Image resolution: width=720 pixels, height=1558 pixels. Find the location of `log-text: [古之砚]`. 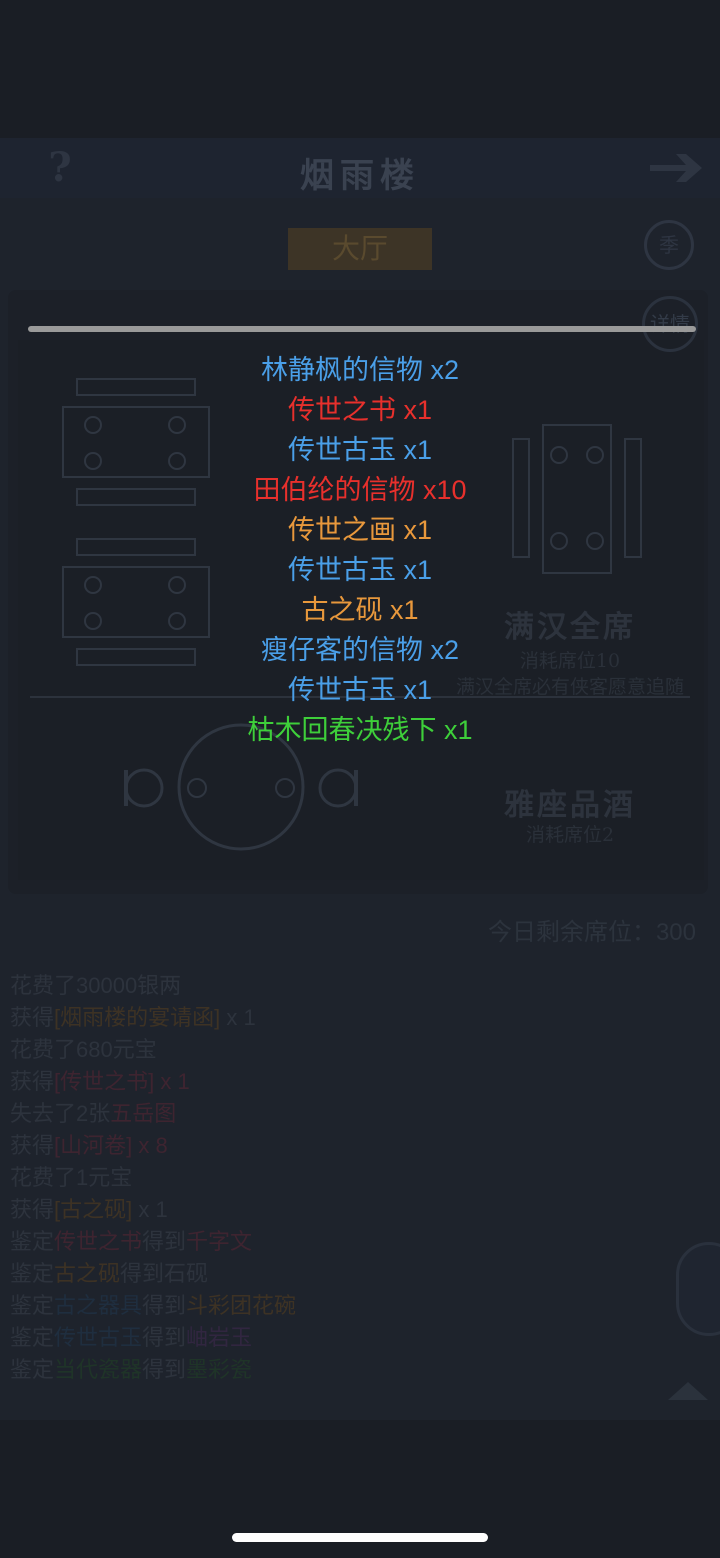

log-text: [古之砚] is located at coordinates (93, 1209).